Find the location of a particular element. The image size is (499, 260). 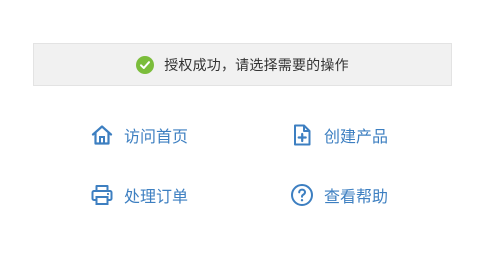

process-orders-link: 处理订单 is located at coordinates (139, 195).